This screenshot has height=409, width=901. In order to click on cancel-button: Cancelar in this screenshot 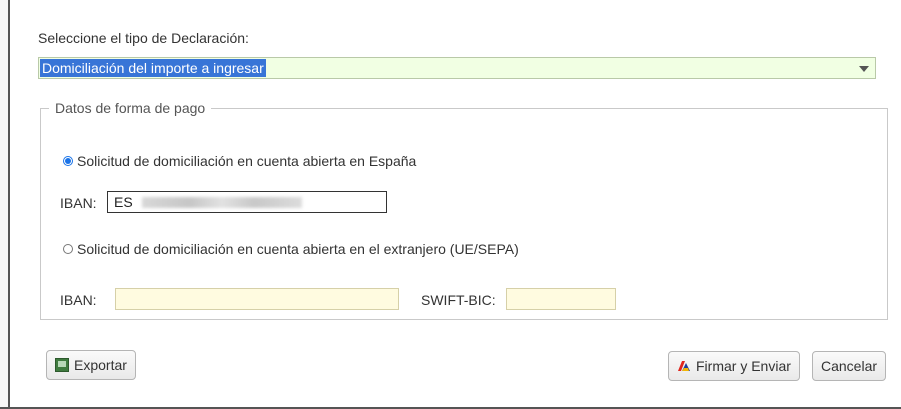, I will do `click(849, 366)`.